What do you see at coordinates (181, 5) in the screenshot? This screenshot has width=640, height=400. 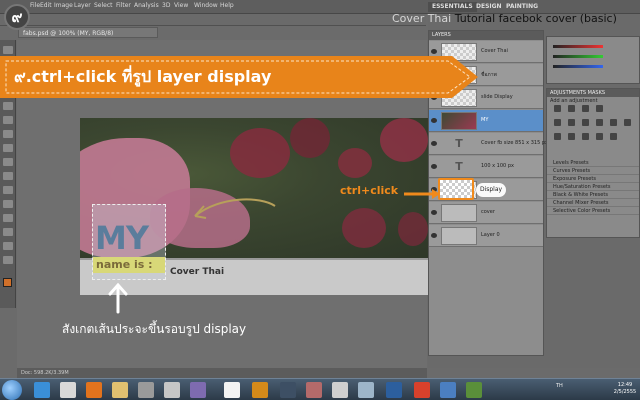 I see `menu-view: View` at bounding box center [181, 5].